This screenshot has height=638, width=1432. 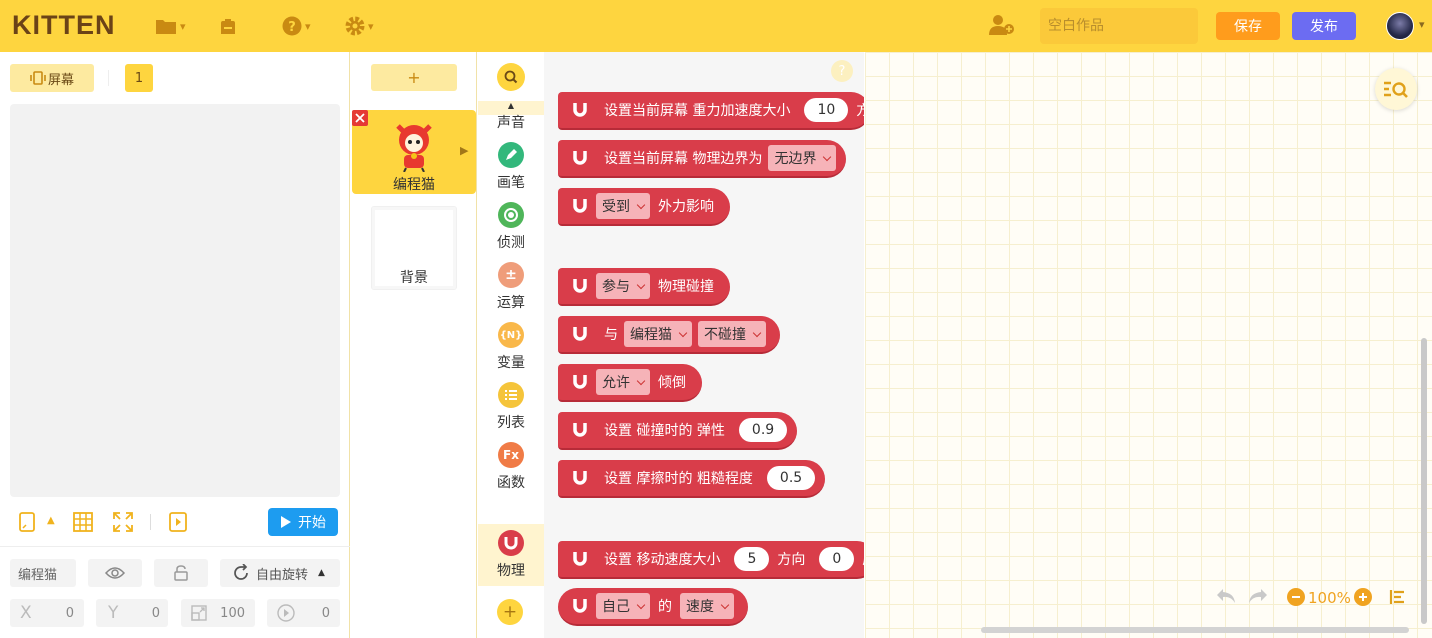 What do you see at coordinates (38, 78) in the screenshot?
I see `screen-icon` at bounding box center [38, 78].